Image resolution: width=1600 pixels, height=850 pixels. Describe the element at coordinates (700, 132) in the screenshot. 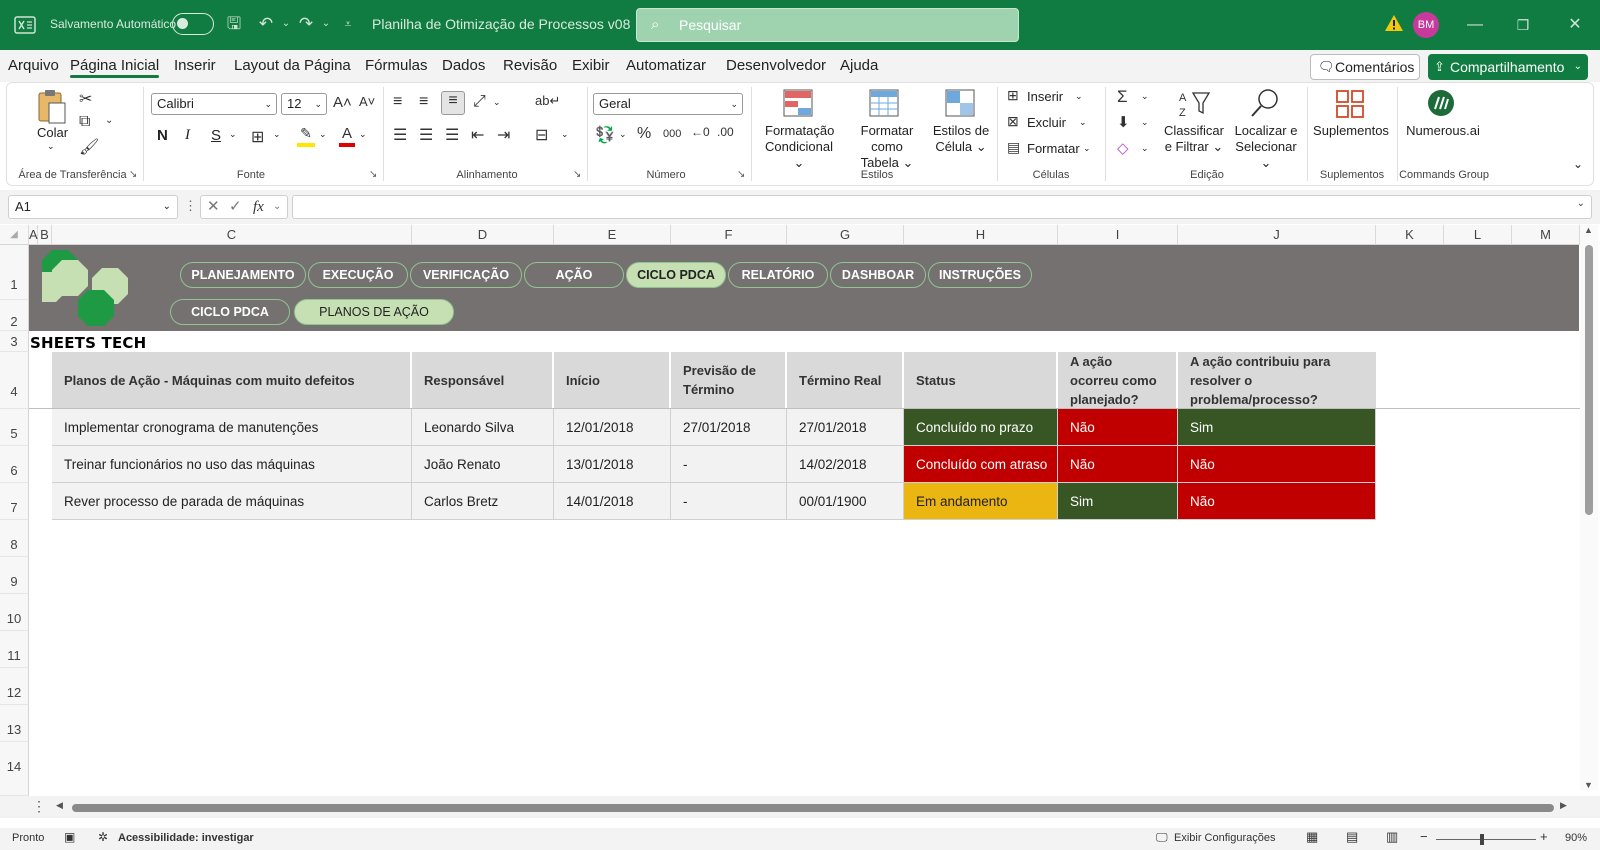

I see `increase-decimal-icon: ←0` at that location.